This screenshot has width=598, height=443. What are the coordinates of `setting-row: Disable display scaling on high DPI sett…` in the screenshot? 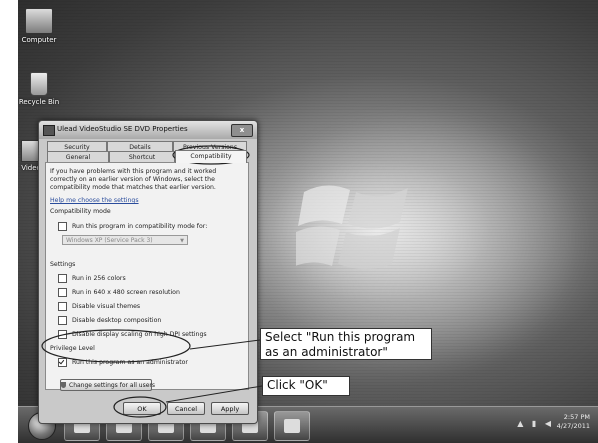 It's located at (132, 334).